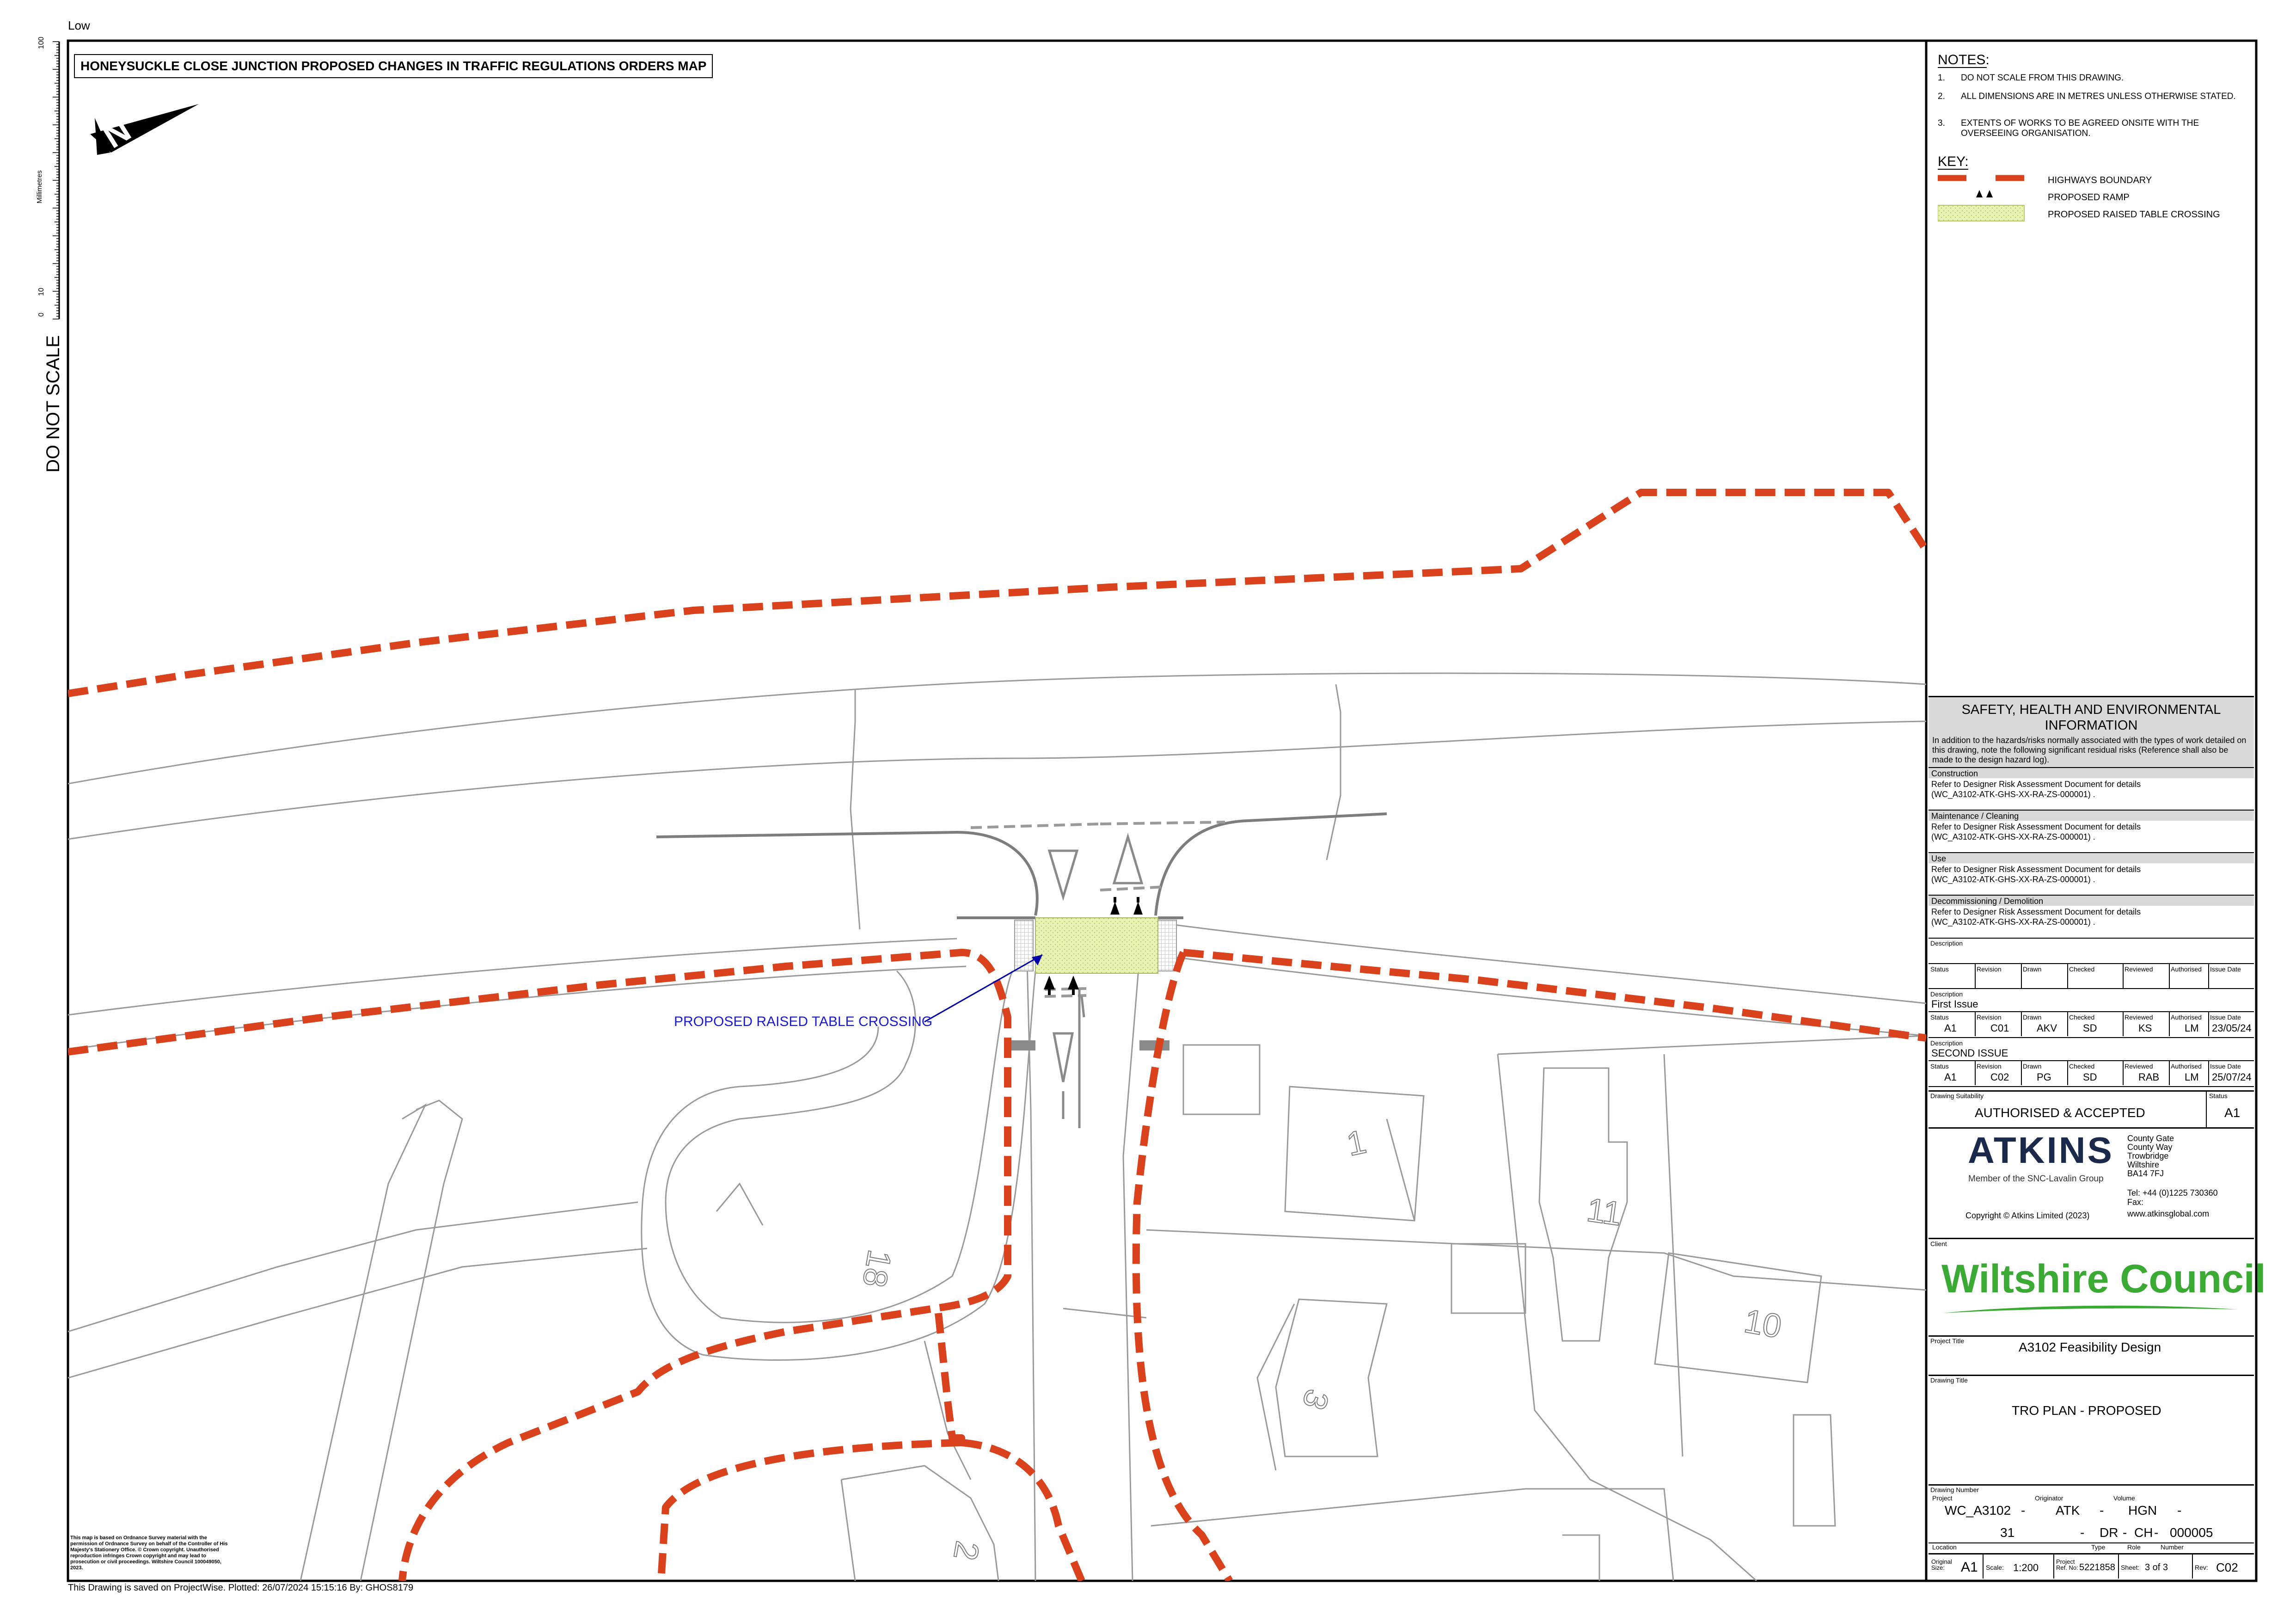 Image resolution: width=2296 pixels, height=1622 pixels. I want to click on tactile-paving-left, so click(1024, 946).